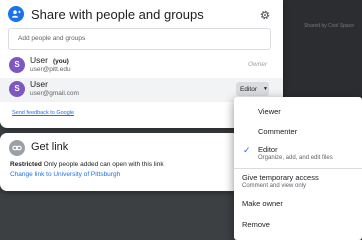  Describe the element at coordinates (298, 227) in the screenshot. I see `menu-item-remove: Remove` at that location.